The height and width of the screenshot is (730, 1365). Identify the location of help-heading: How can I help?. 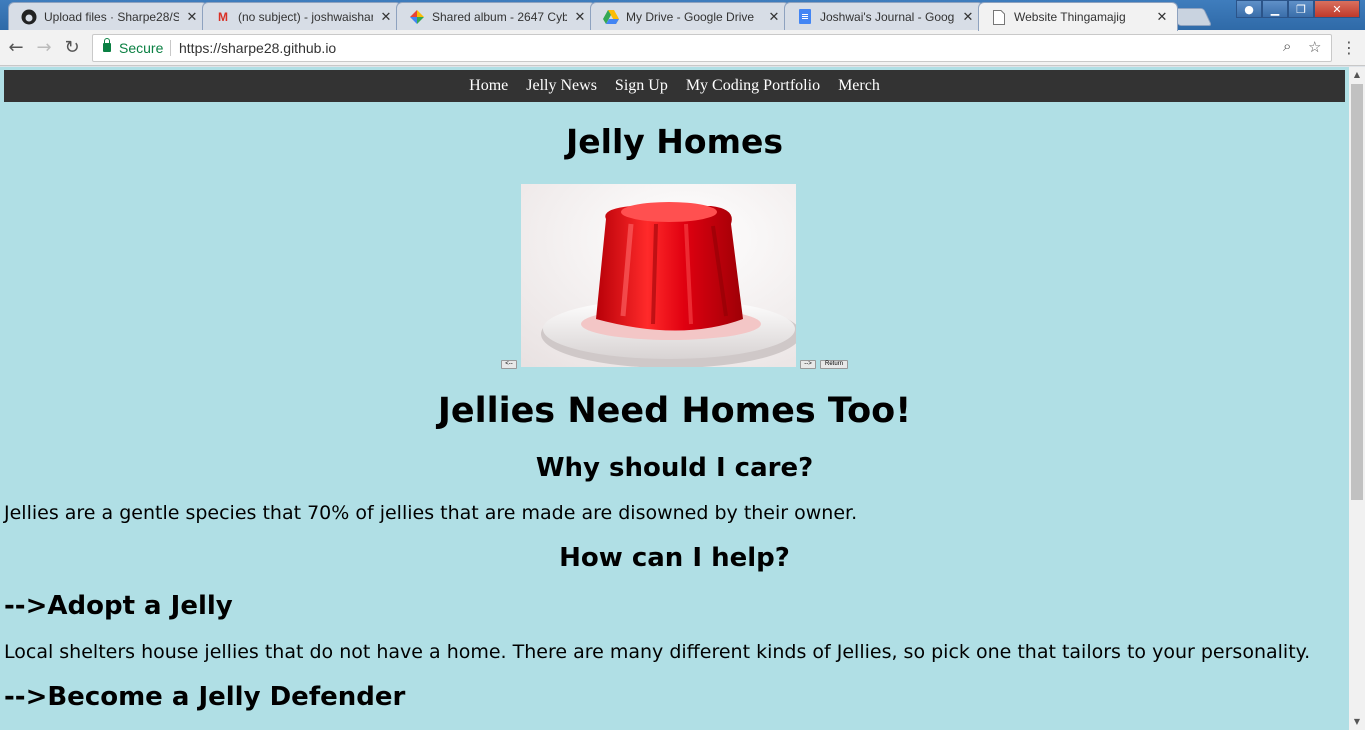
(674, 558).